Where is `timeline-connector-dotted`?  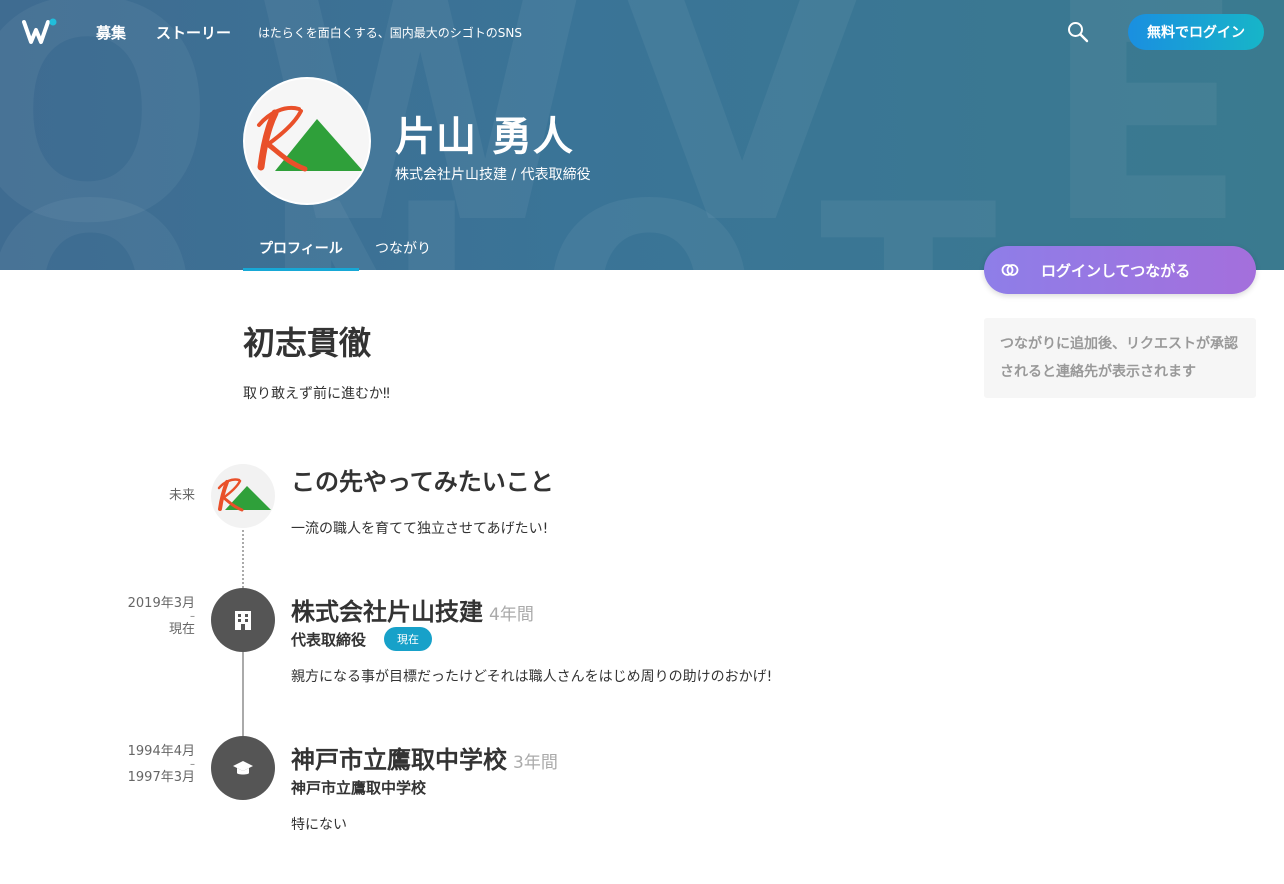 timeline-connector-dotted is located at coordinates (243, 559).